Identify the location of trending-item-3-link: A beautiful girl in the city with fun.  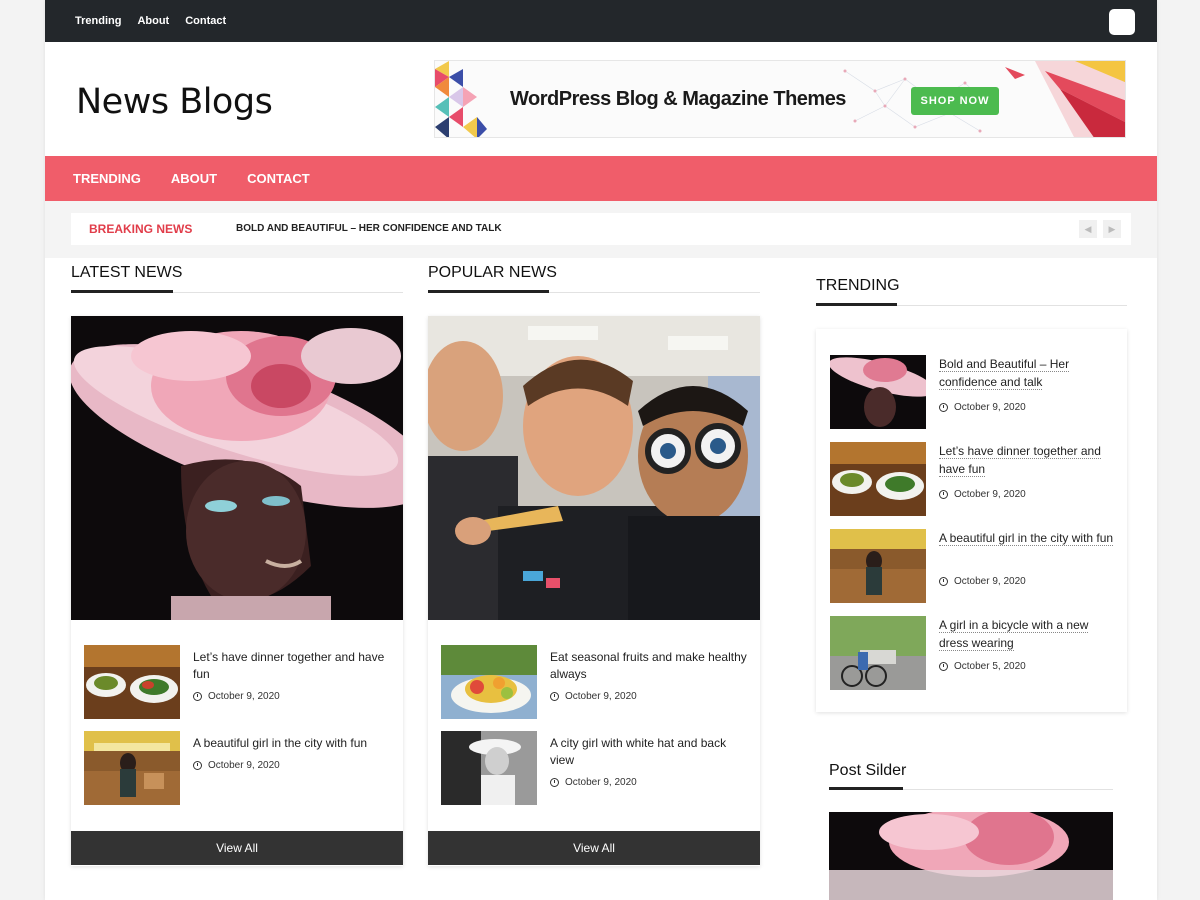
(1026, 538).